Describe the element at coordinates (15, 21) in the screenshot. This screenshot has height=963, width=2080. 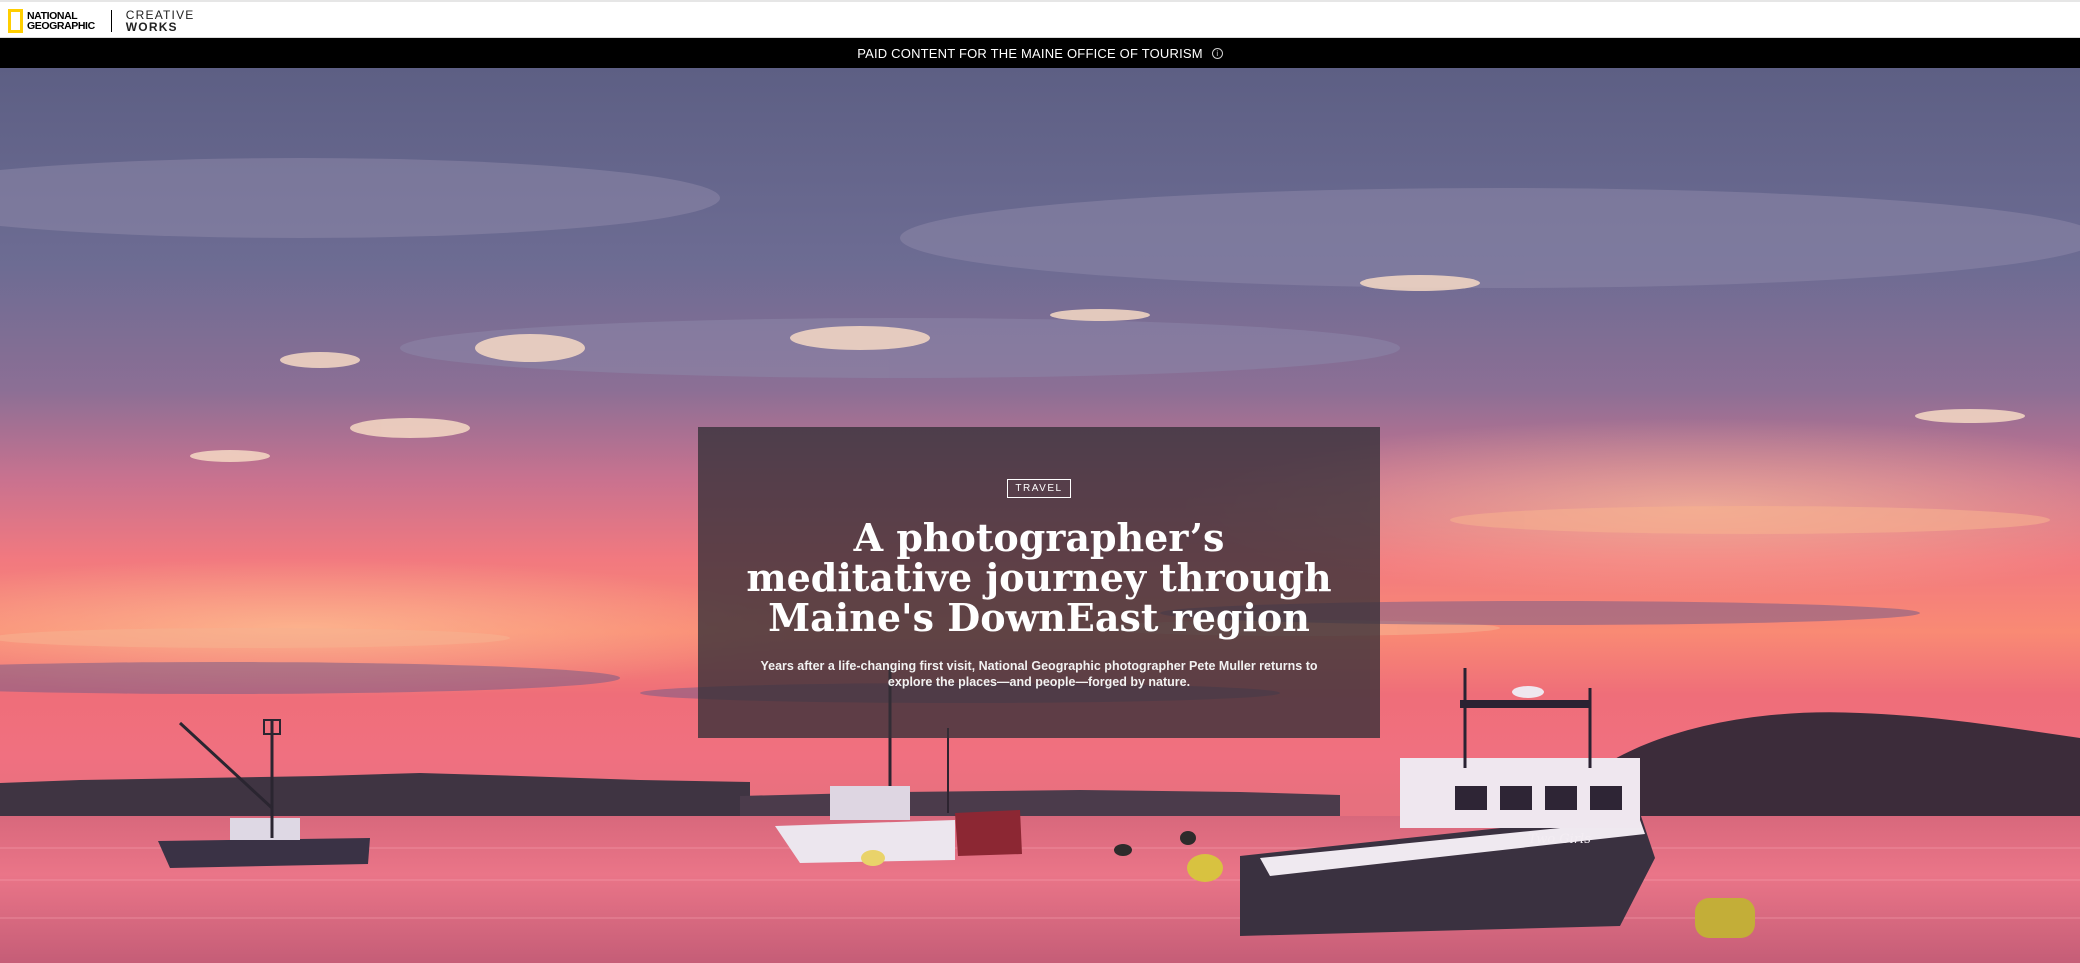
I see `yellow-border-icon` at that location.